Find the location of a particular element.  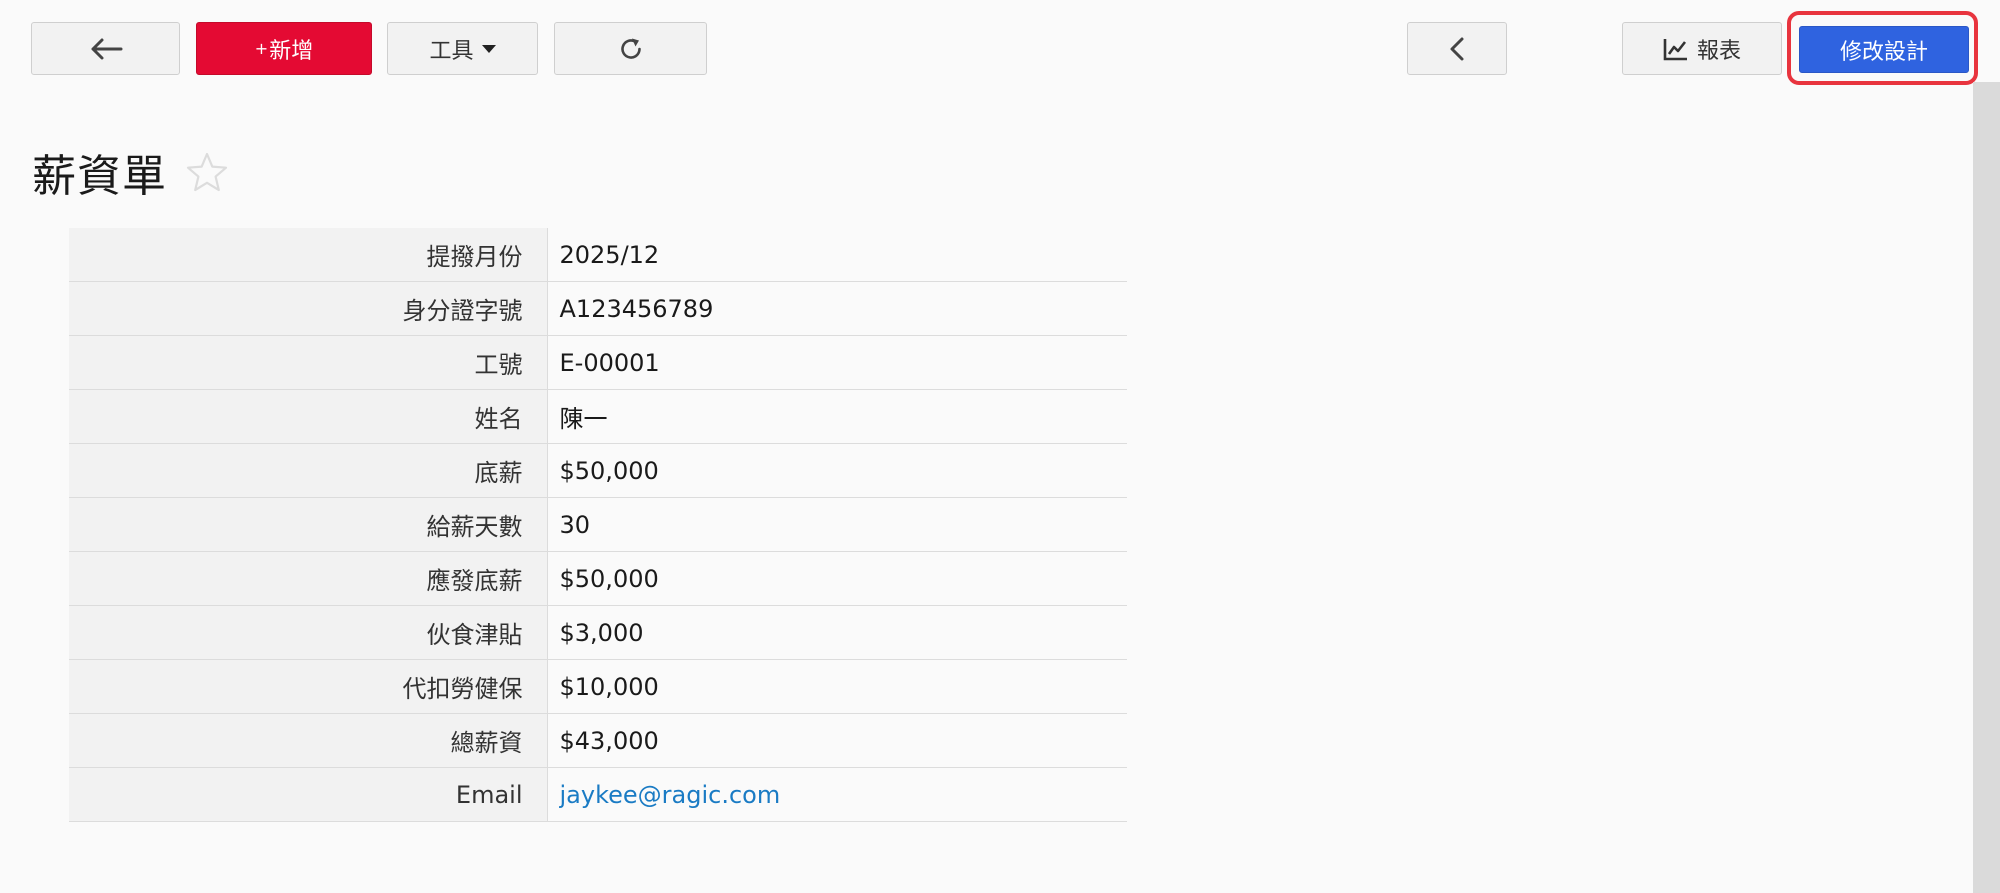

form-row: 總薪資 $43,000 is located at coordinates (598, 740).